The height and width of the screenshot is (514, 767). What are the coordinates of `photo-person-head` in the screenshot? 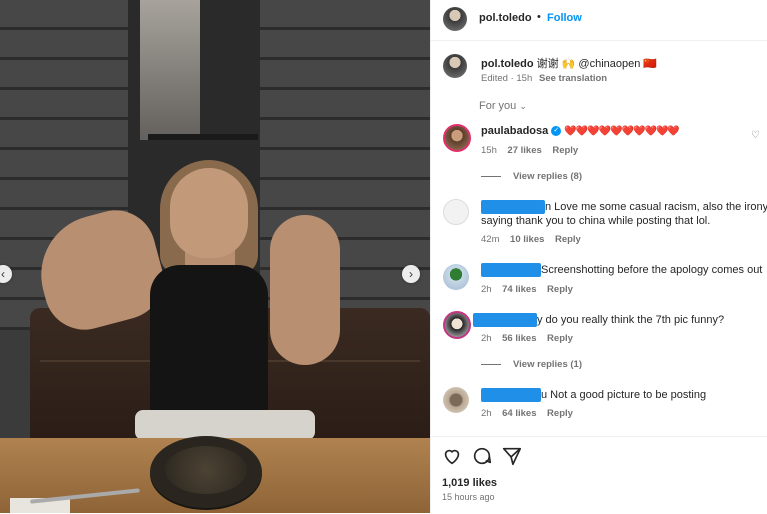 It's located at (209, 213).